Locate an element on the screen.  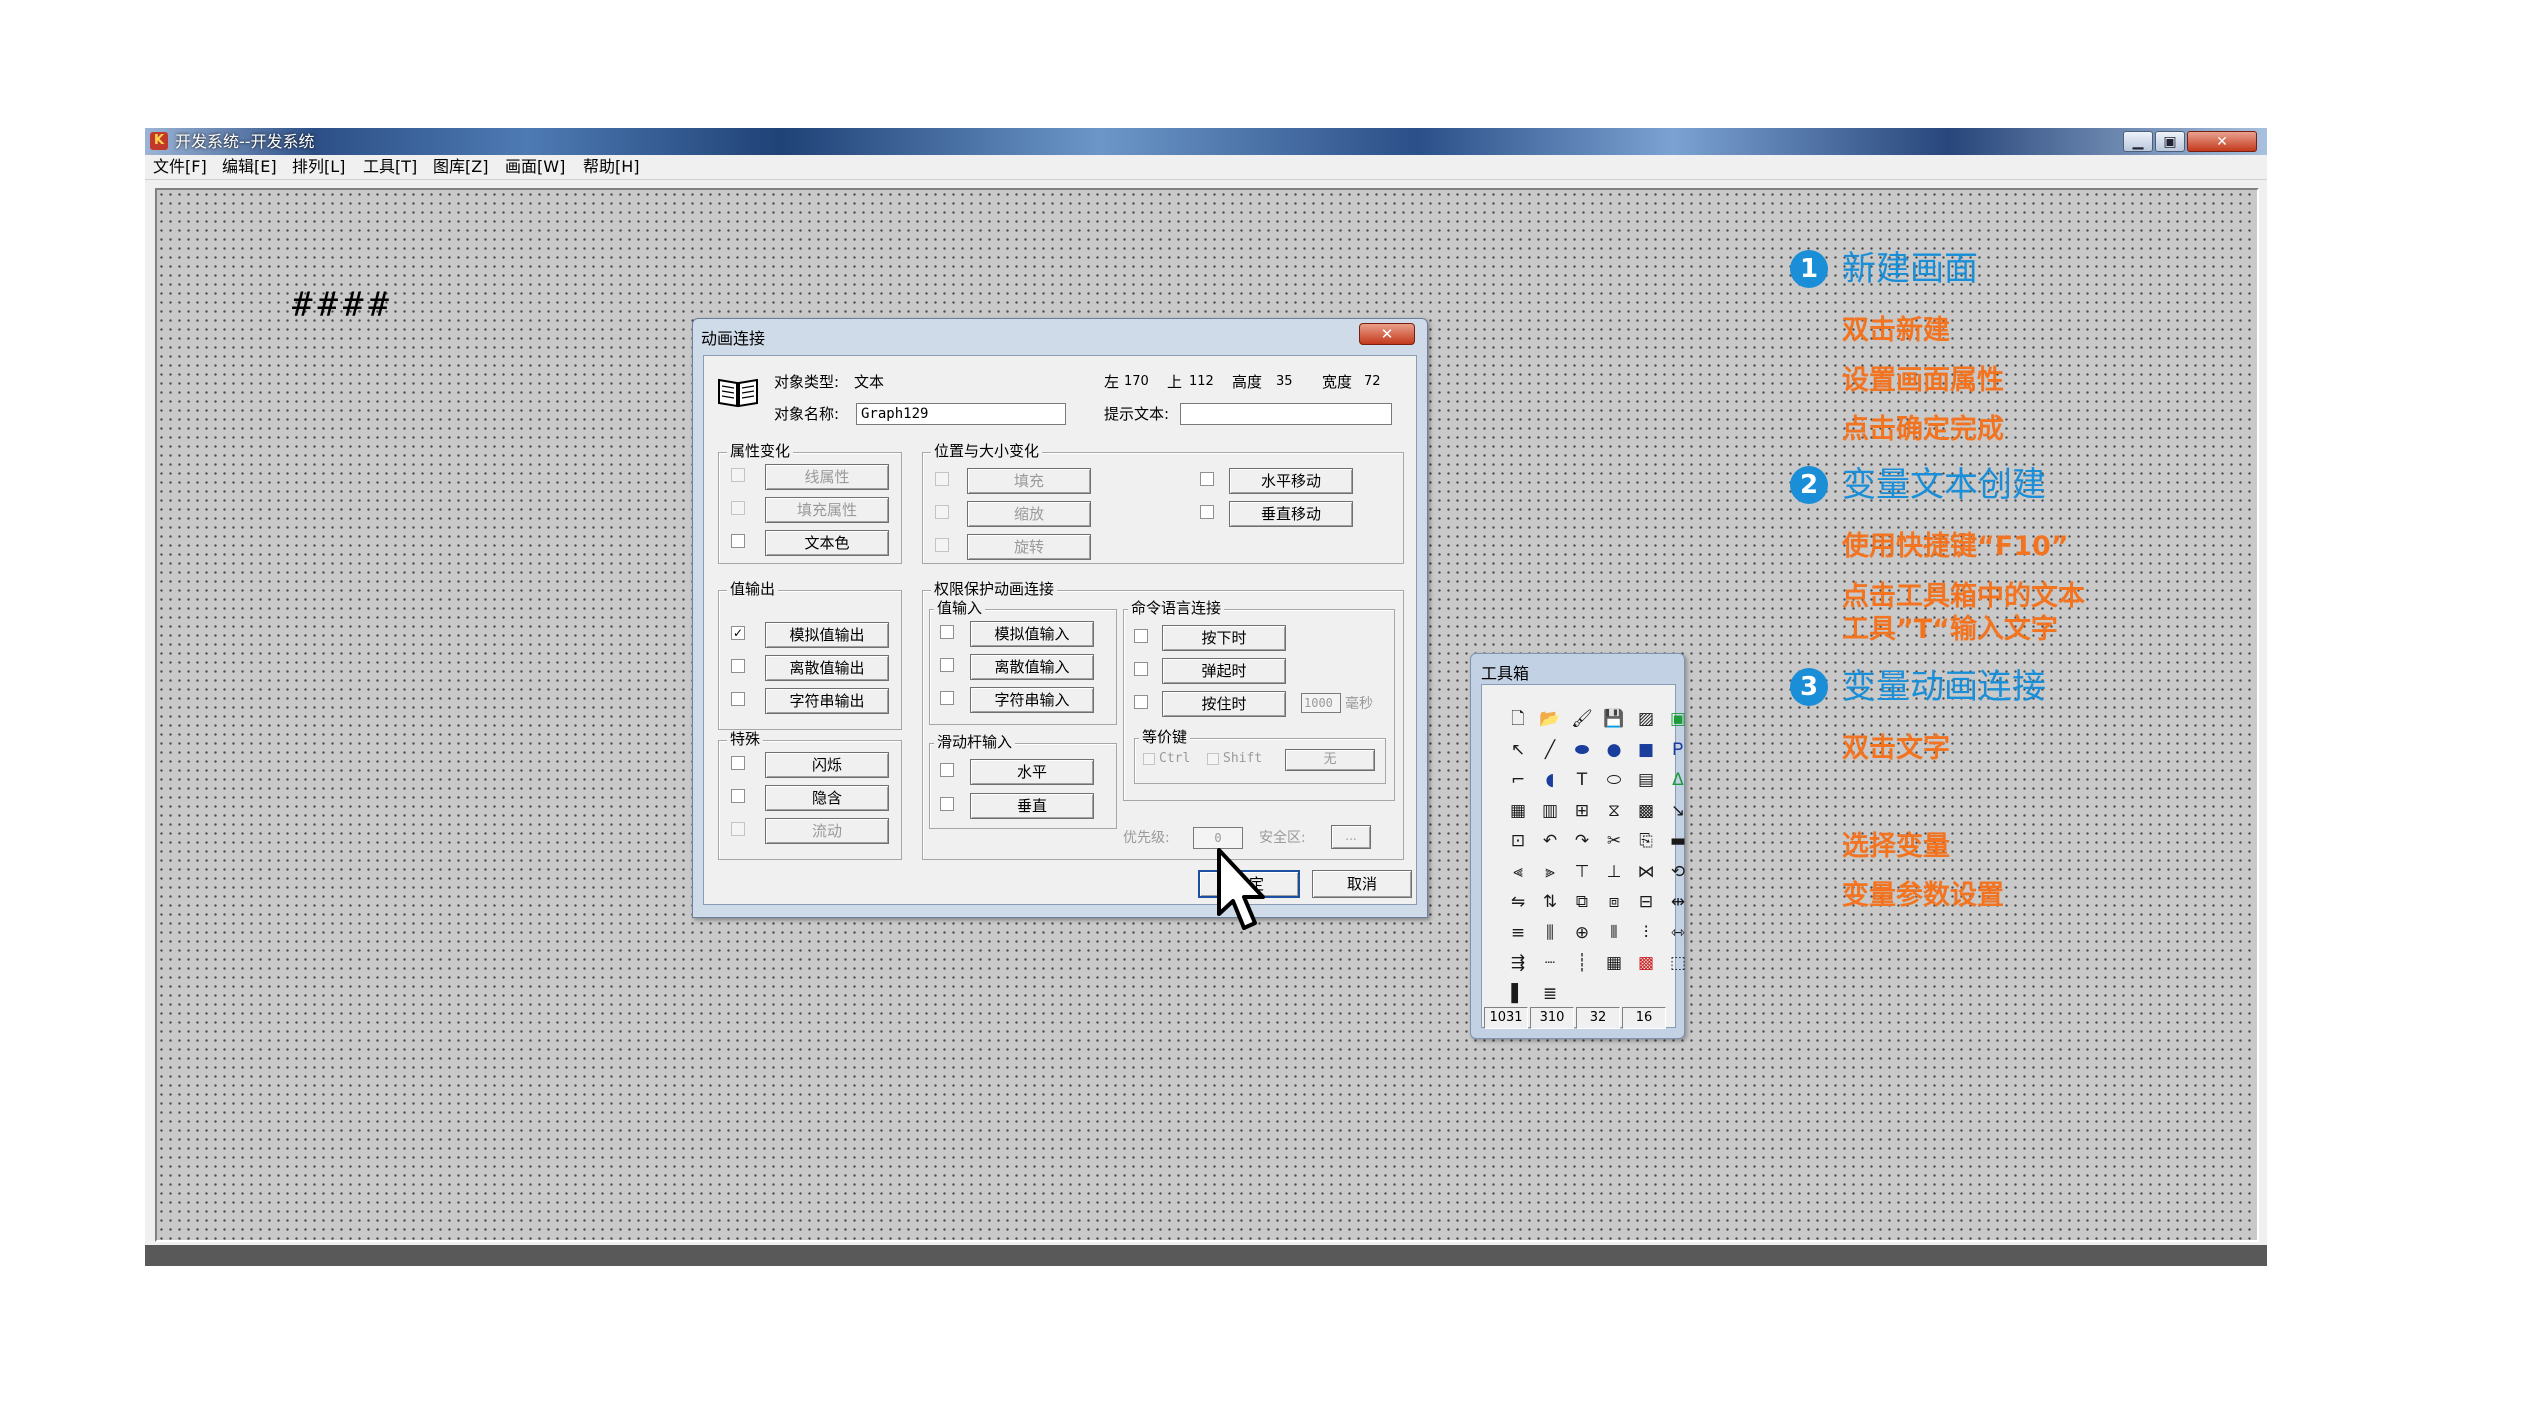
on-press-checkbox is located at coordinates (1141, 636).